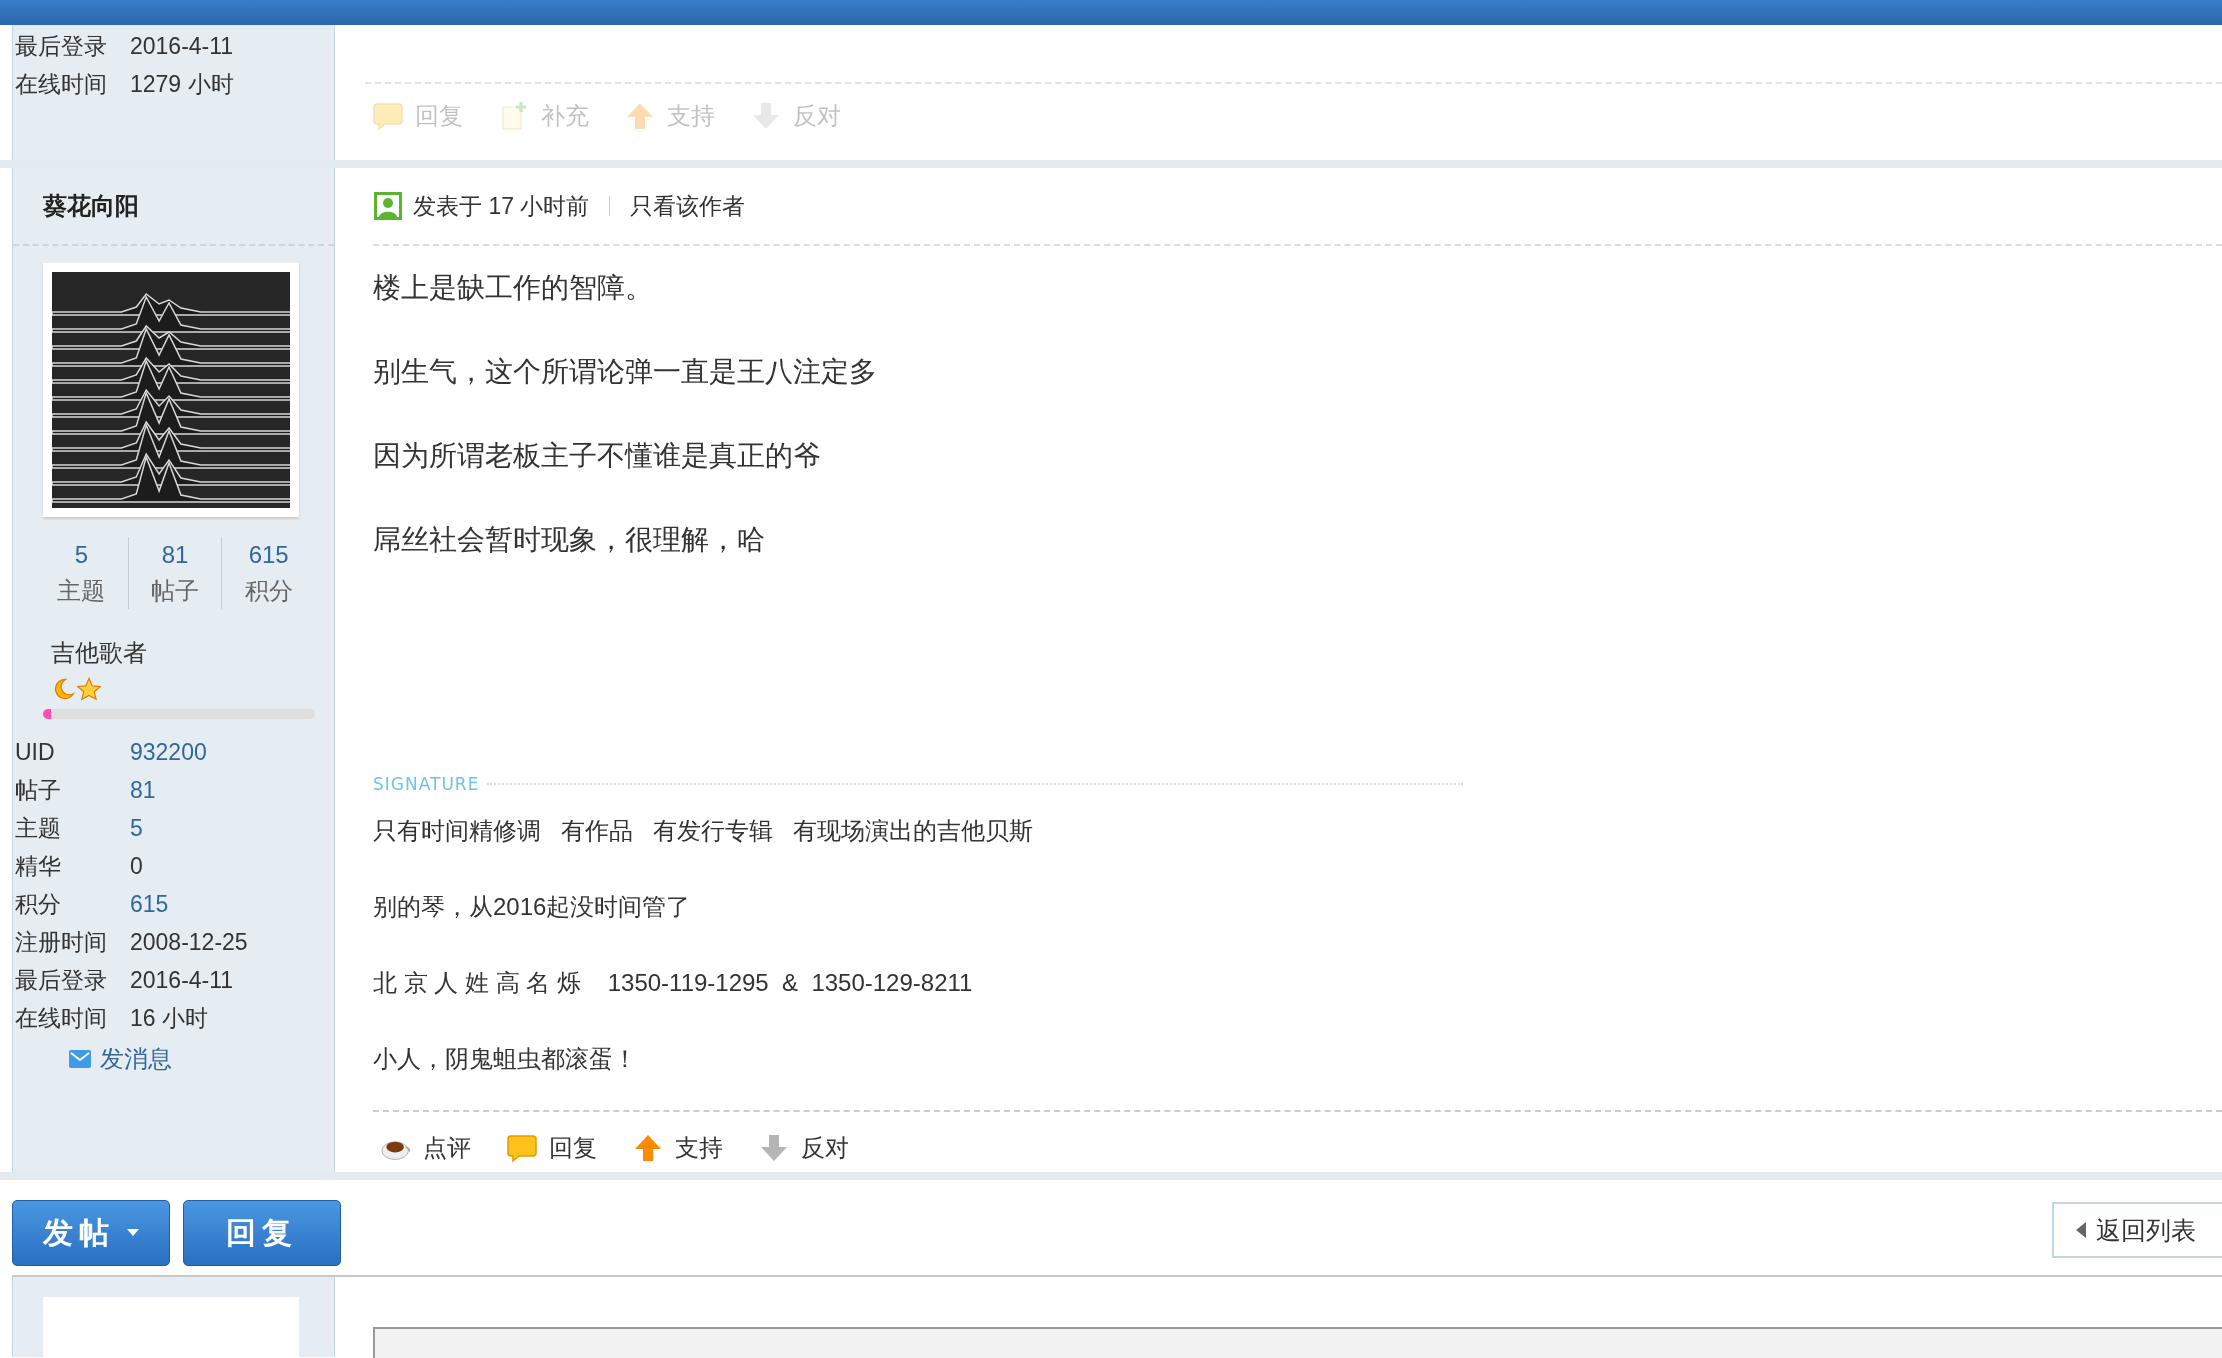  Describe the element at coordinates (61, 942) in the screenshot. I see `profile-label: 注册时间` at that location.